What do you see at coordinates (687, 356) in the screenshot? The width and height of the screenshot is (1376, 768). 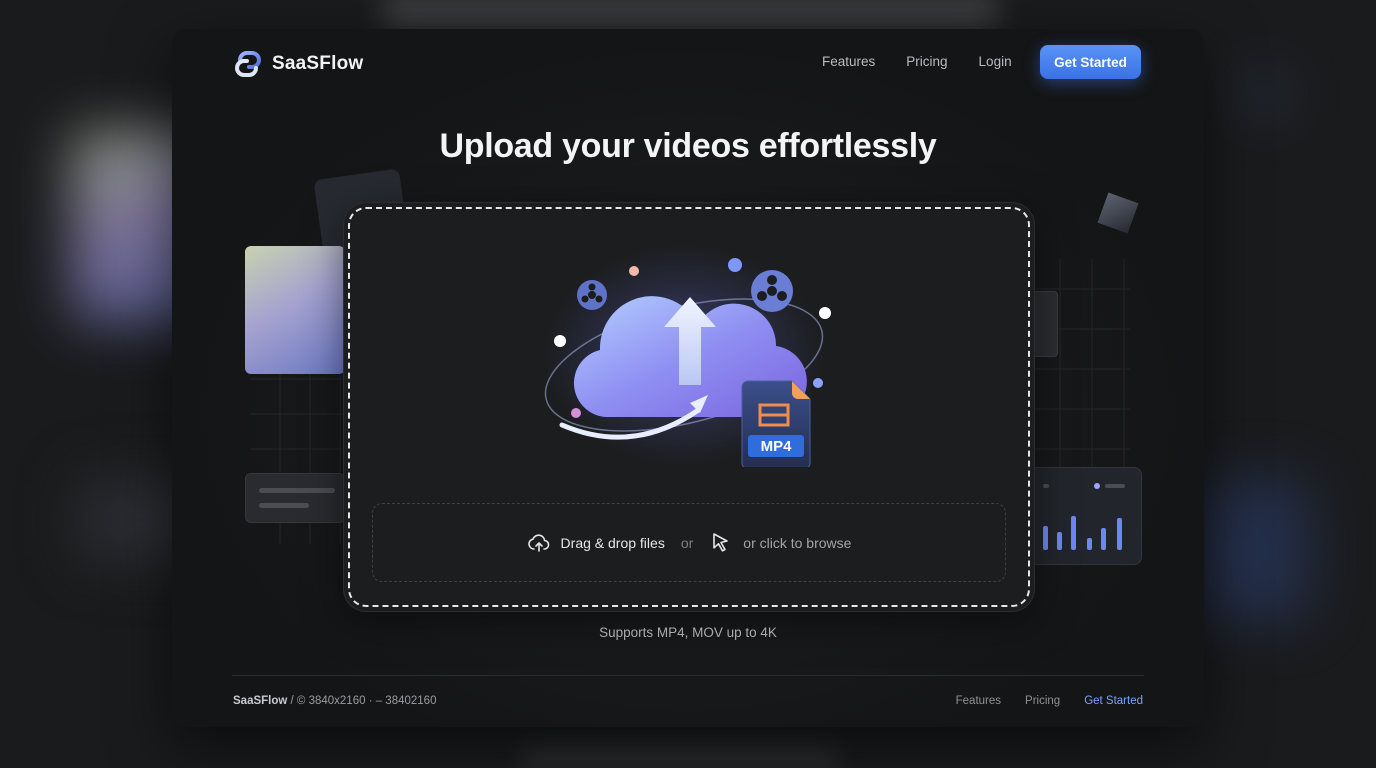 I see `cloud-upload-illustration-icon: MP4` at bounding box center [687, 356].